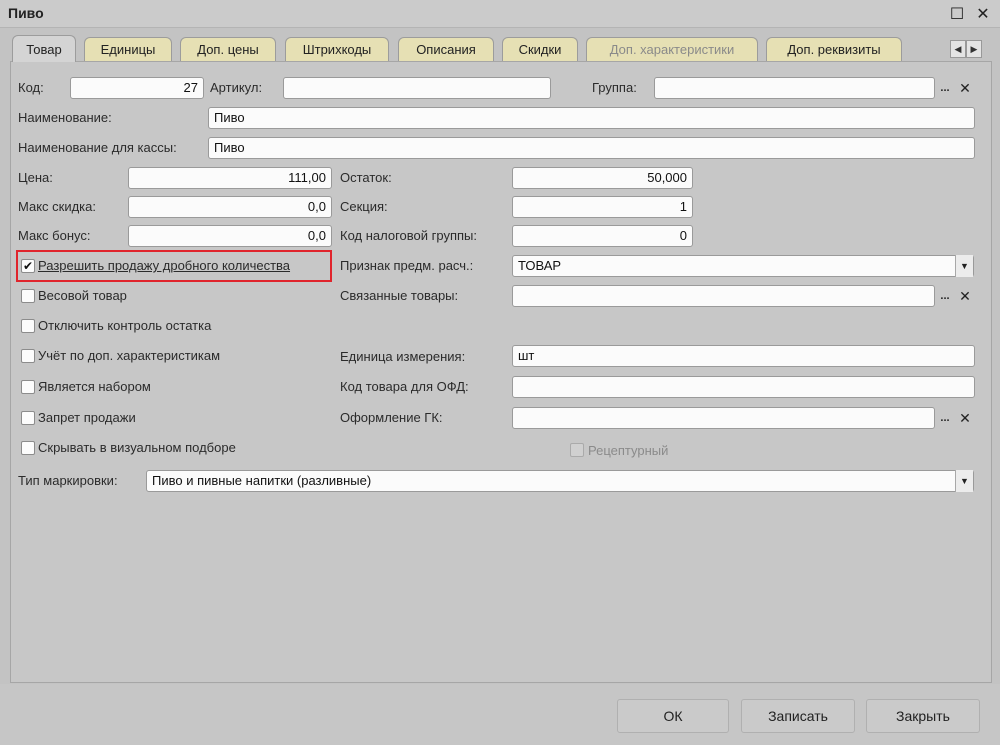 Image resolution: width=1000 pixels, height=745 pixels. What do you see at coordinates (602, 178) in the screenshot?
I see `stock-field: 50,000` at bounding box center [602, 178].